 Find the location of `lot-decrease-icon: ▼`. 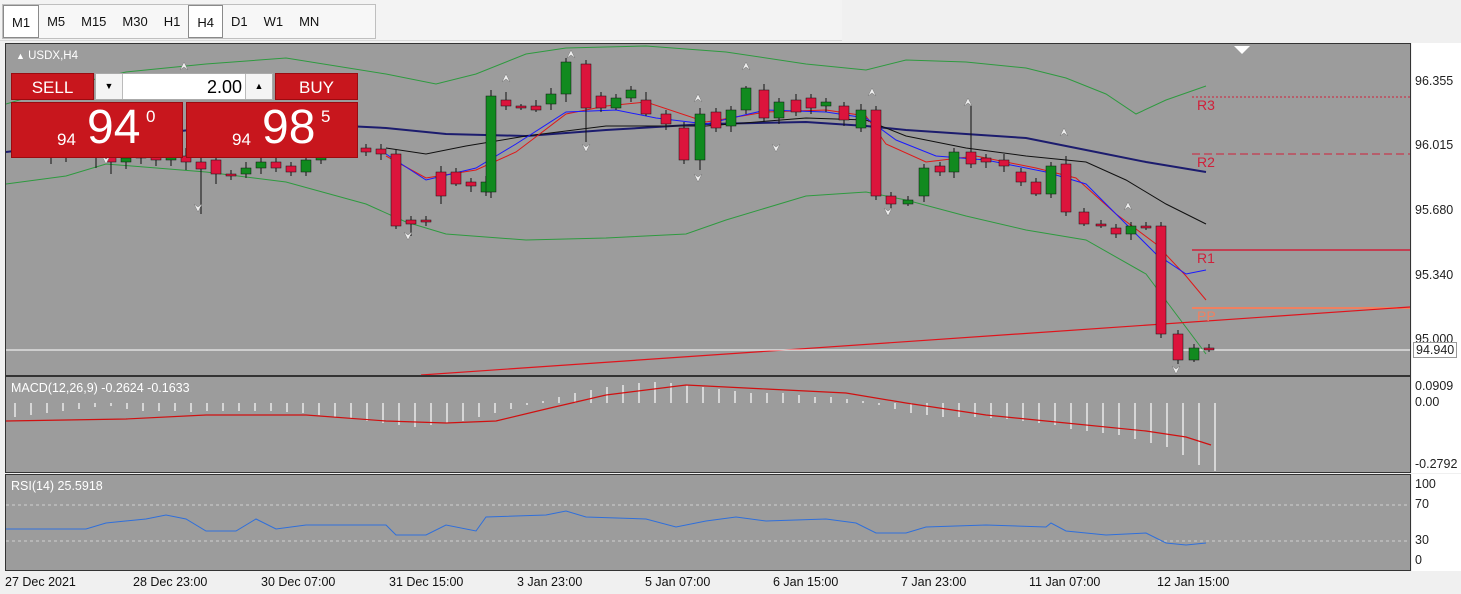

lot-decrease-icon: ▼ is located at coordinates (109, 86).